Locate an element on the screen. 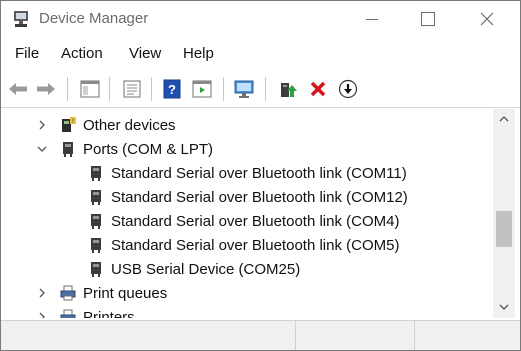  status-bar is located at coordinates (260, 335).